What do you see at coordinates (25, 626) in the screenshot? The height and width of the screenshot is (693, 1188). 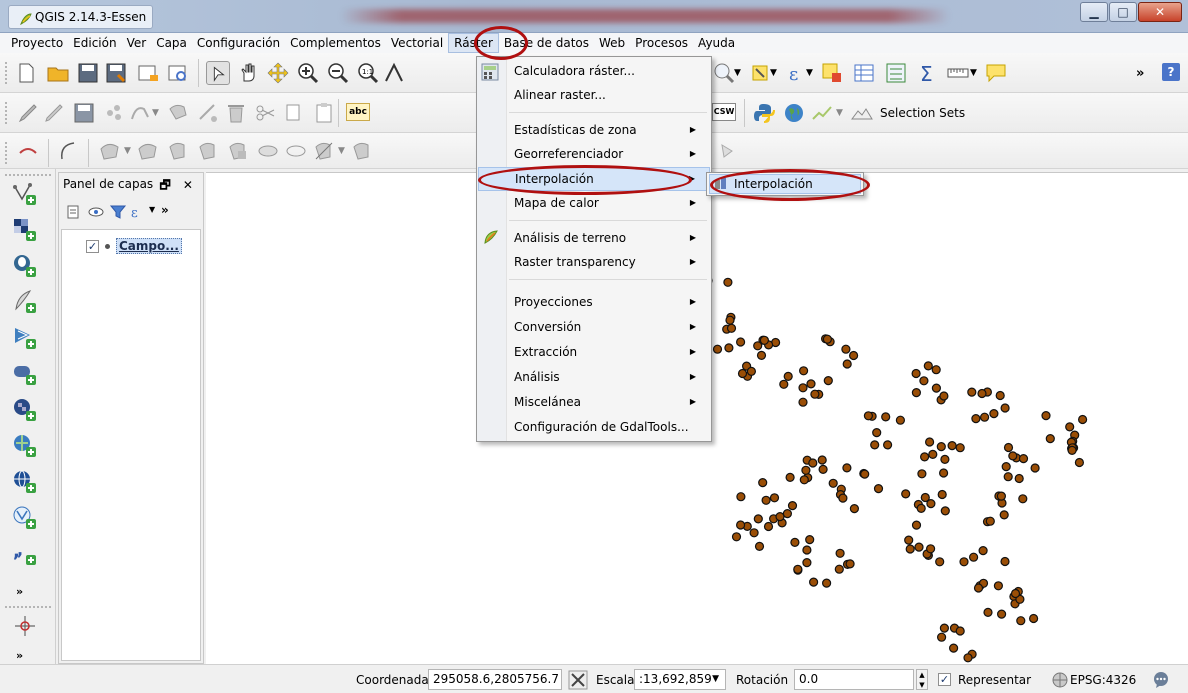 I see `coordinate-capture-icon` at bounding box center [25, 626].